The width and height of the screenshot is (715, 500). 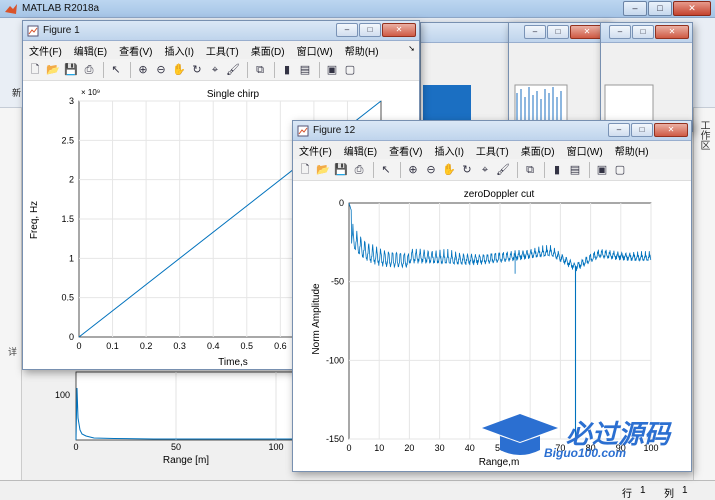 I want to click on figure-1-title: Figure 1, so click(x=61, y=30).